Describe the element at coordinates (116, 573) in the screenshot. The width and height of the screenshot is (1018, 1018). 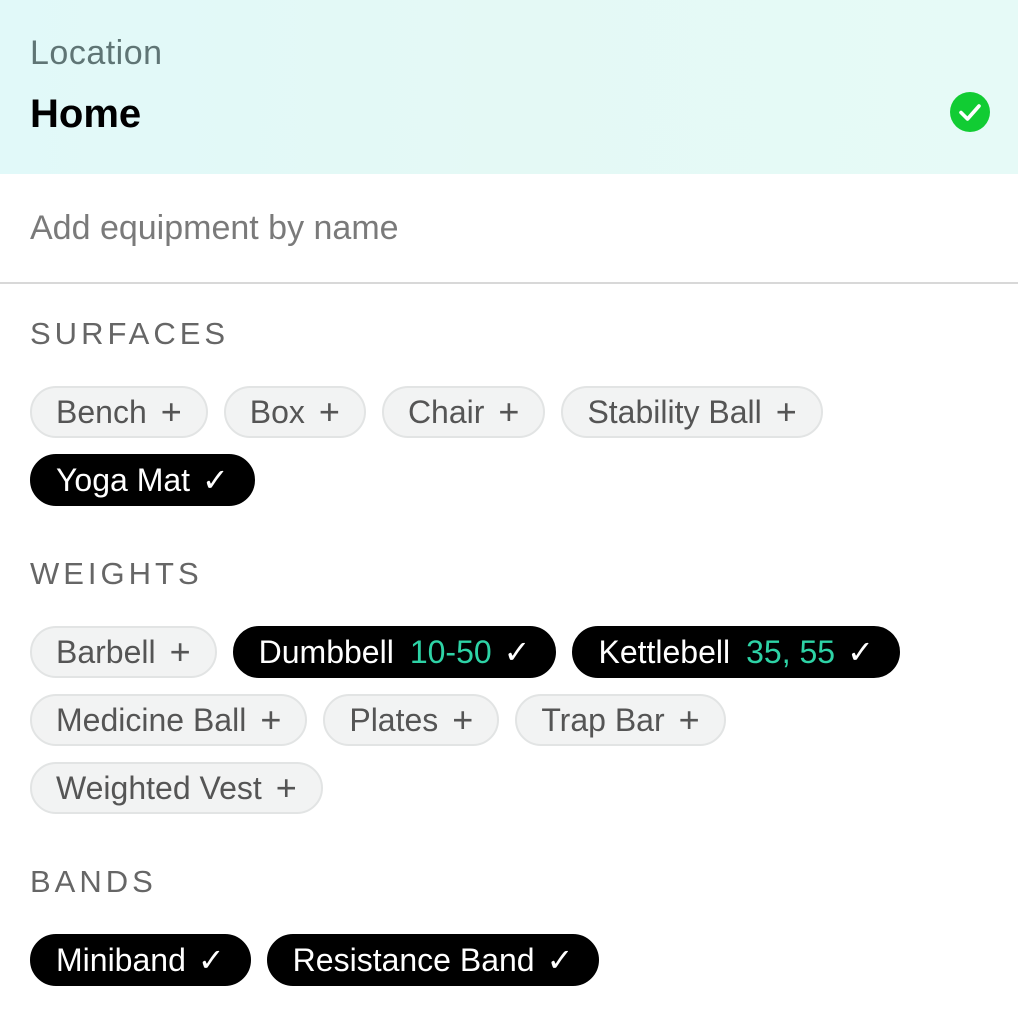
I see `section-title-weights: WEIGHTS` at that location.